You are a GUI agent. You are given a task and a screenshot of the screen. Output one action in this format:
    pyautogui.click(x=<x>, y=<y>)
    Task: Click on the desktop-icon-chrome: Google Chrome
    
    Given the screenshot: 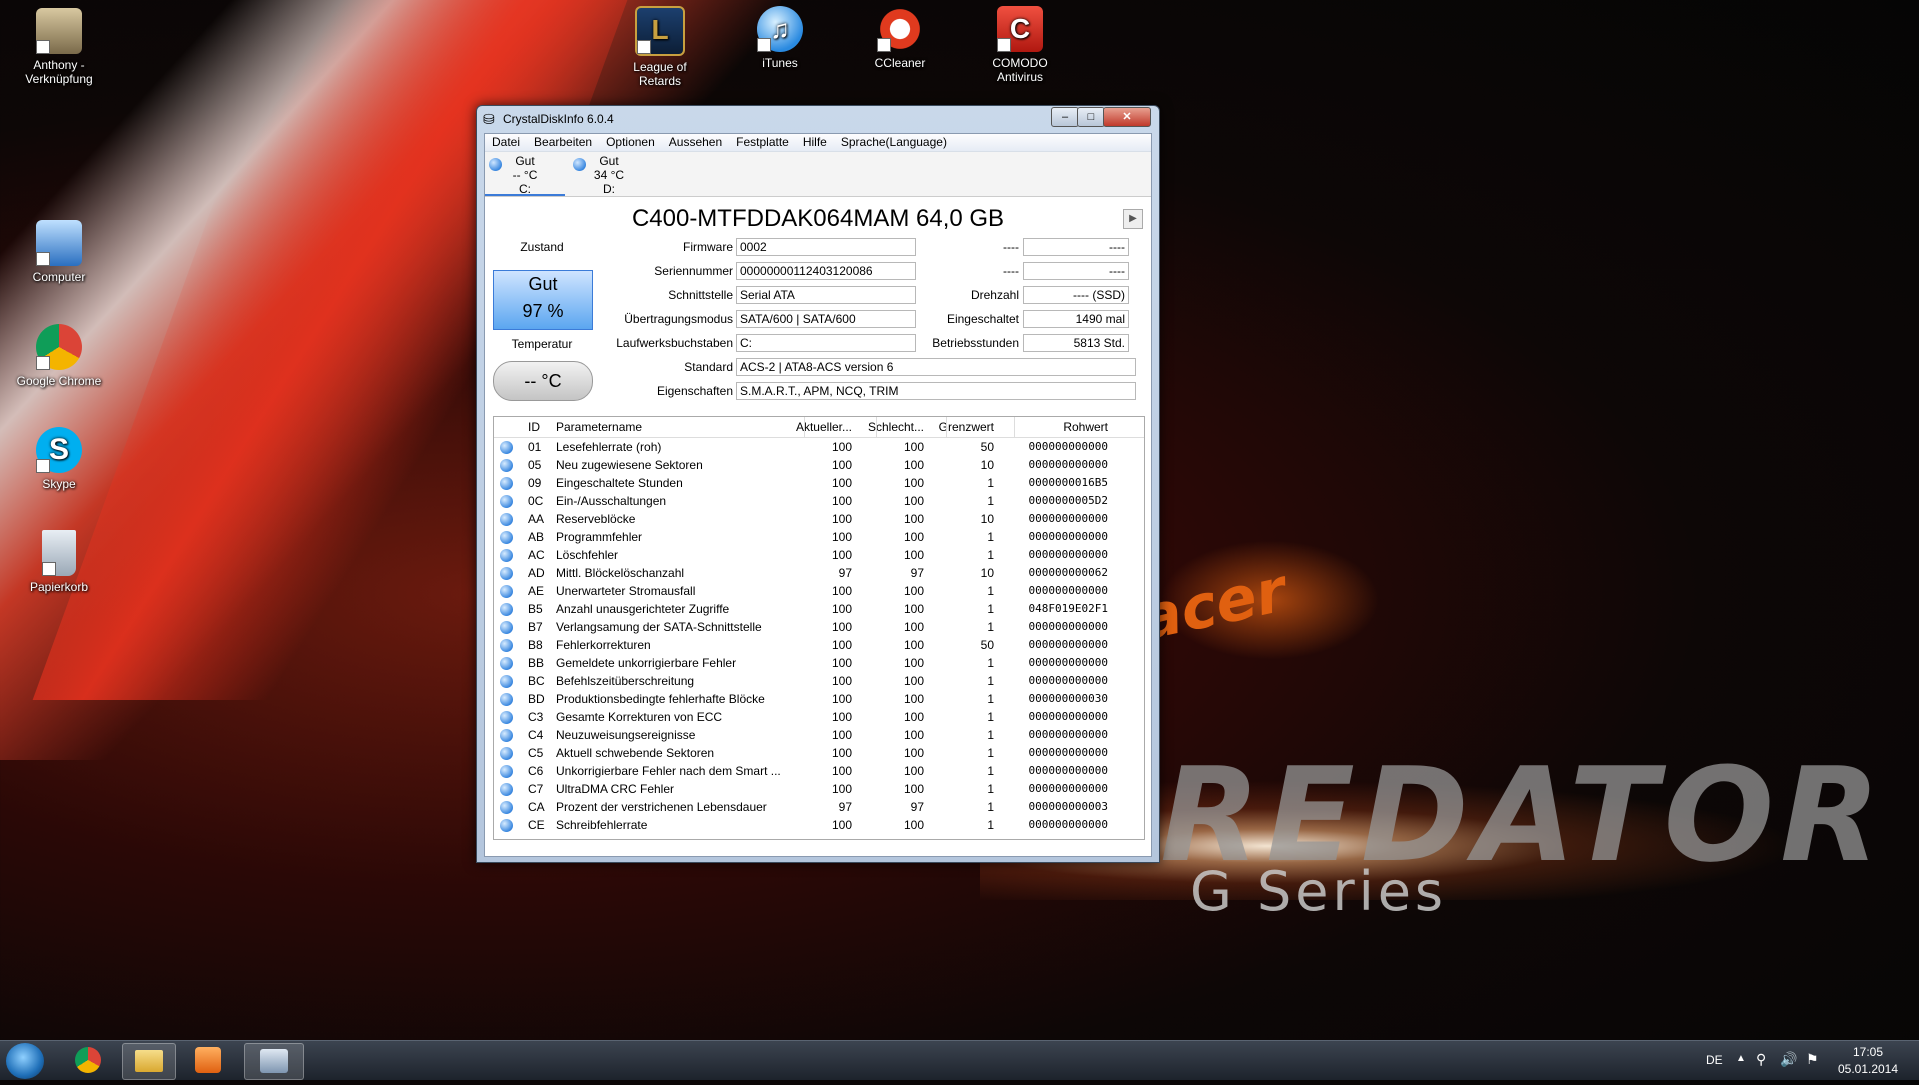 What is the action you would take?
    pyautogui.click(x=59, y=356)
    